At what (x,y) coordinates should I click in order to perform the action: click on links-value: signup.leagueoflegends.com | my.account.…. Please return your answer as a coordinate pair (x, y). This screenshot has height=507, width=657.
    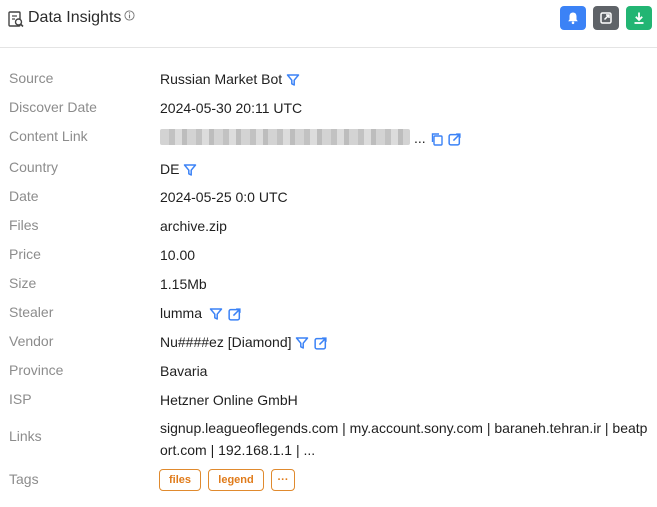
    Looking at the image, I should click on (404, 439).